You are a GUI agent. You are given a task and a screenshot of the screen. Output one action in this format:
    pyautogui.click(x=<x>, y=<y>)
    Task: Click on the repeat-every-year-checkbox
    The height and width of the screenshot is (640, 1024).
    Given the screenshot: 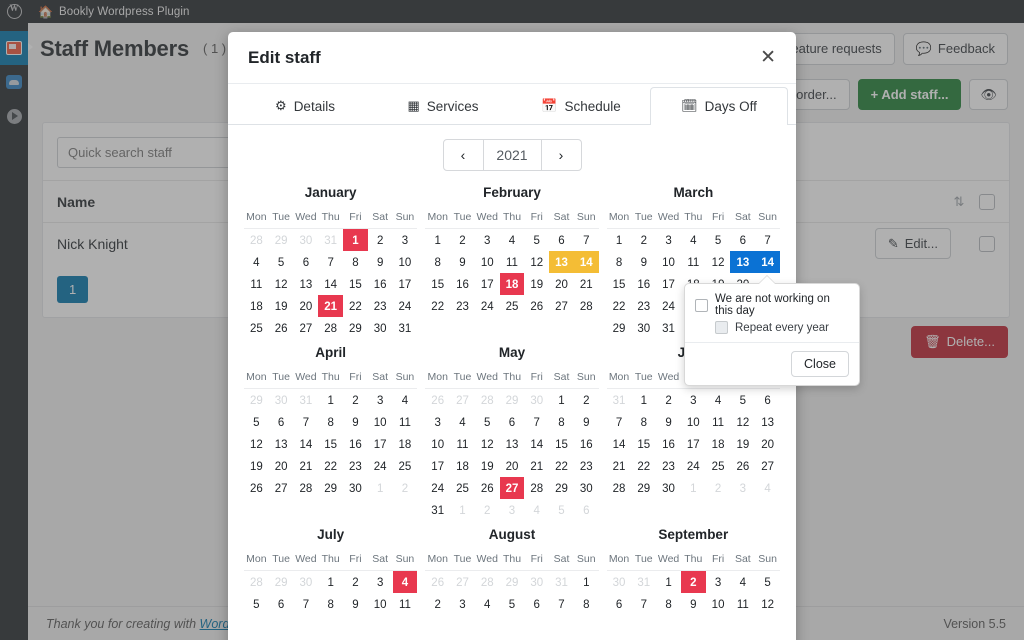 What is the action you would take?
    pyautogui.click(x=721, y=327)
    